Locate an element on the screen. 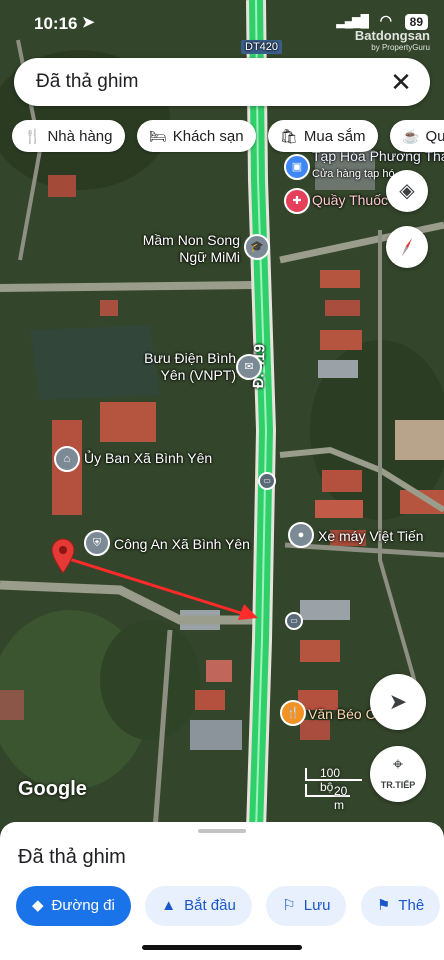 The height and width of the screenshot is (960, 444). category-chips: 🍴 Nhà hàng 🛏 Khách sạn 🛍 Mua sắm ☕ Quán is located at coordinates (228, 137).